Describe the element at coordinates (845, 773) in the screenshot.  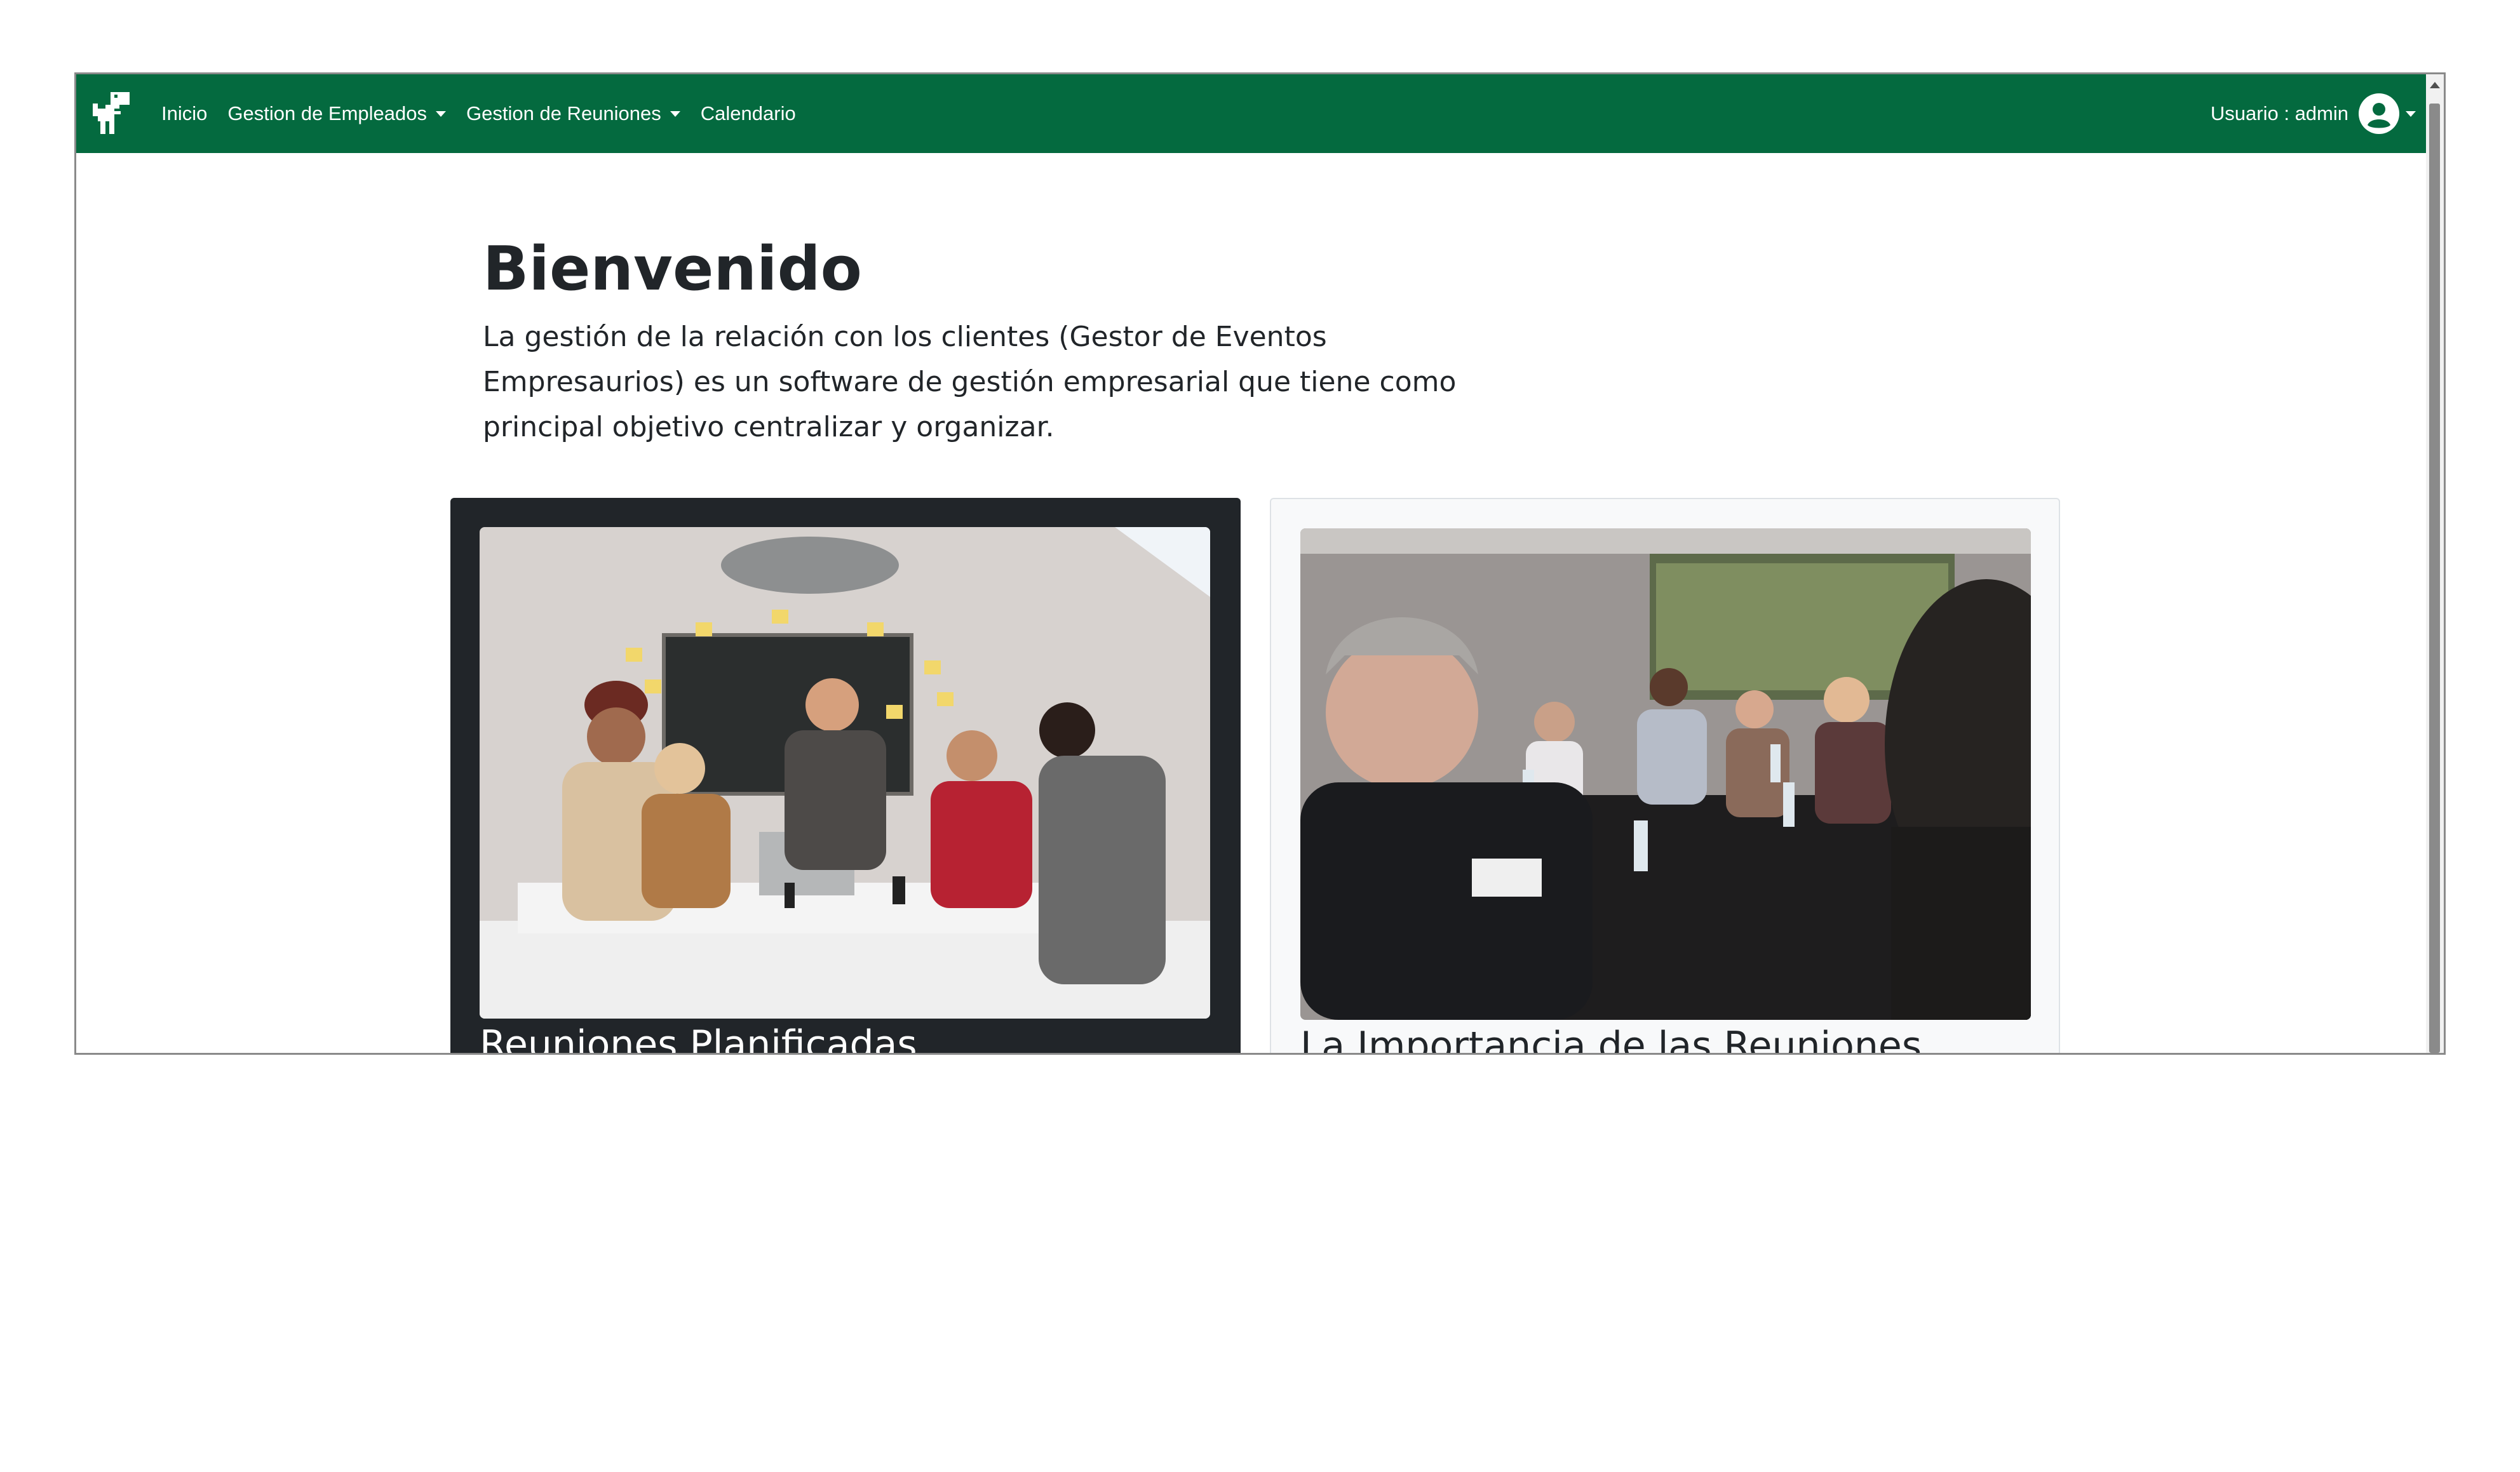
I see `team-meeting-photo` at that location.